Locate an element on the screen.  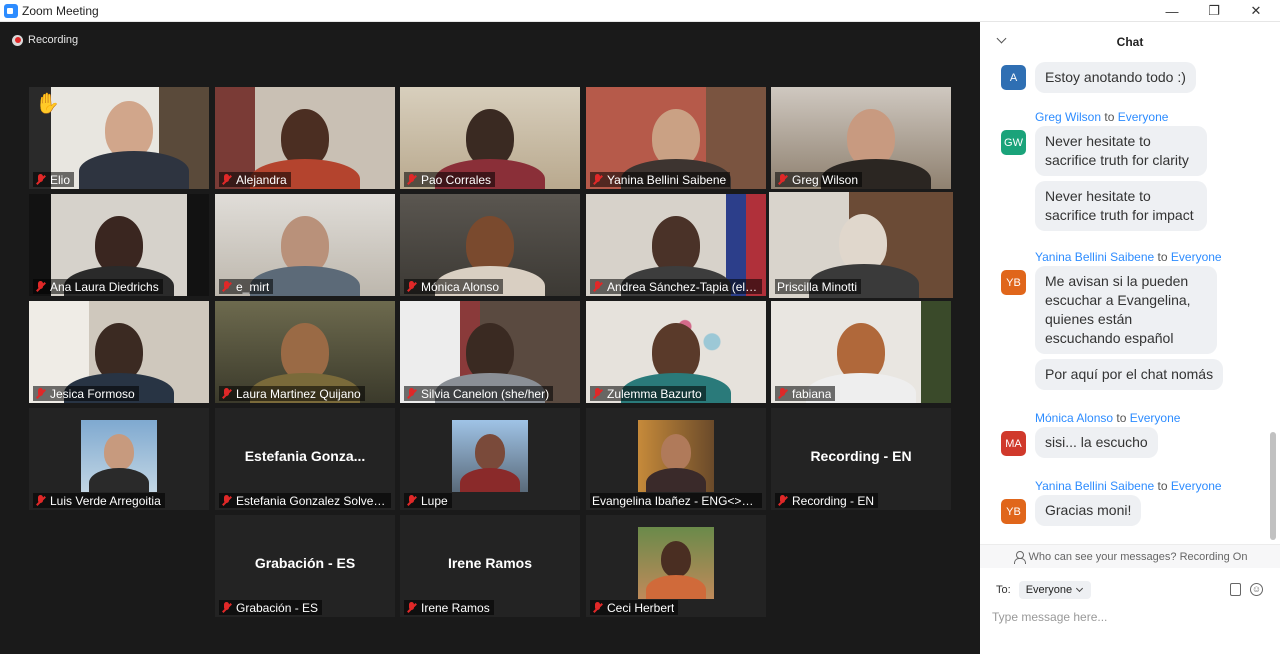
participant-name: Ceci Herbert is located at coordinates (641, 607).